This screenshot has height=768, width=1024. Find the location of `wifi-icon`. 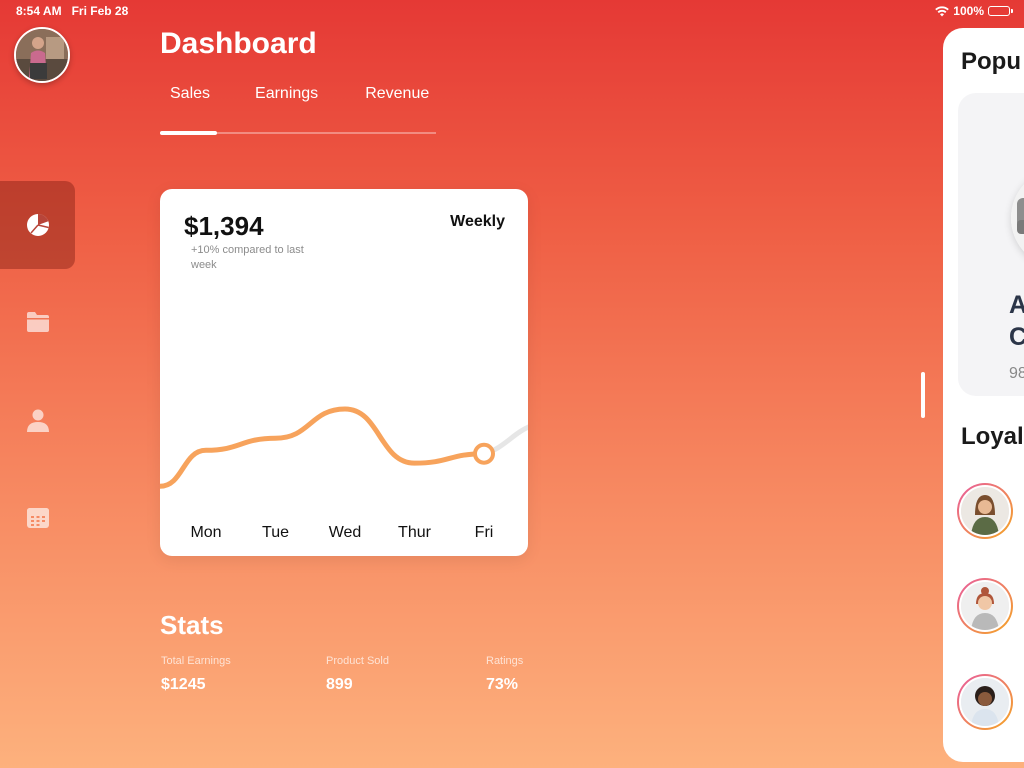

wifi-icon is located at coordinates (942, 10).